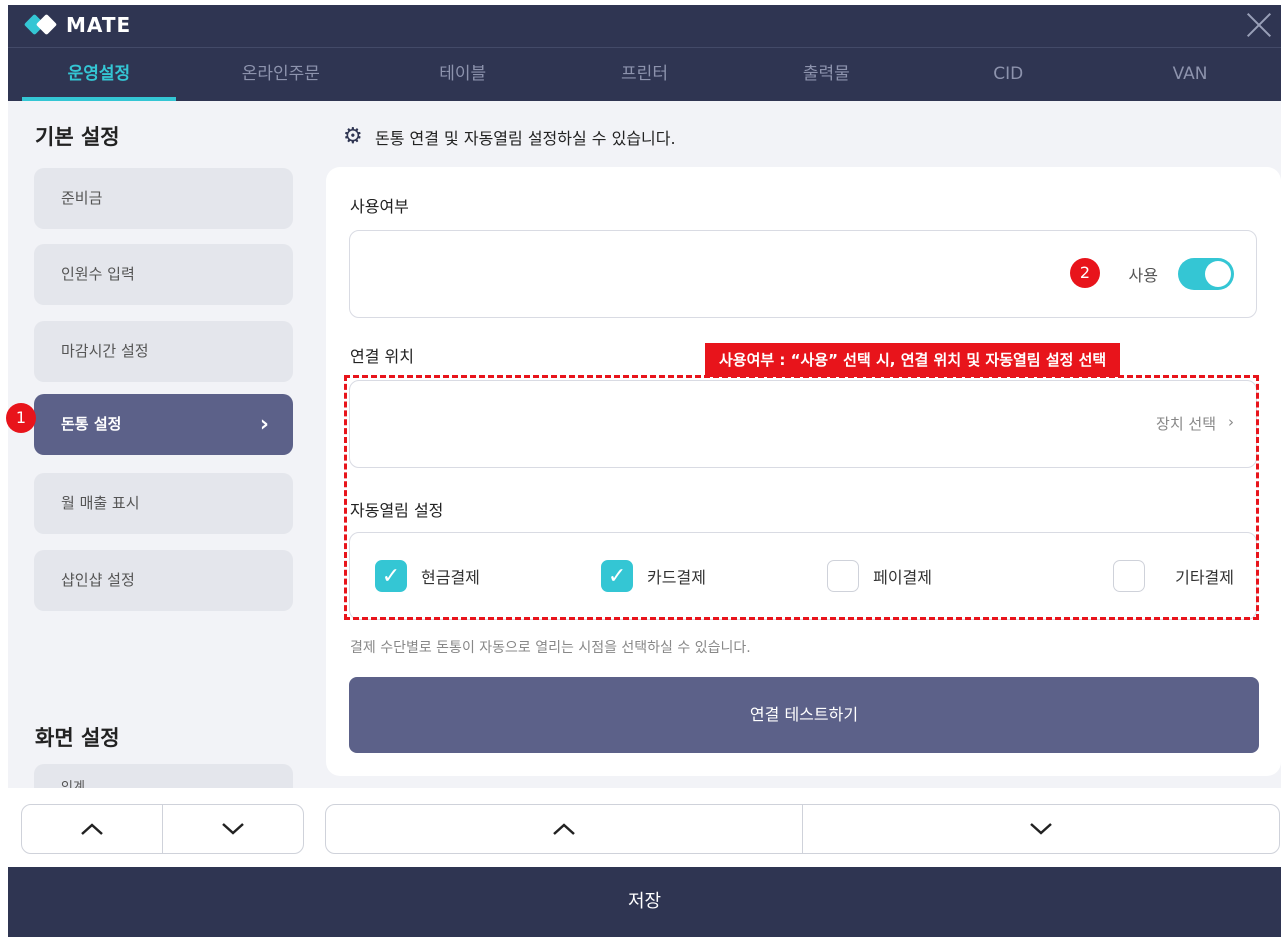 This screenshot has width=1281, height=937. Describe the element at coordinates (550, 648) in the screenshot. I see `auto-open-hint: 결제 수단별로 돈통이 자동으로 열리는 시점을 선택하실 수 있습니다.` at that location.